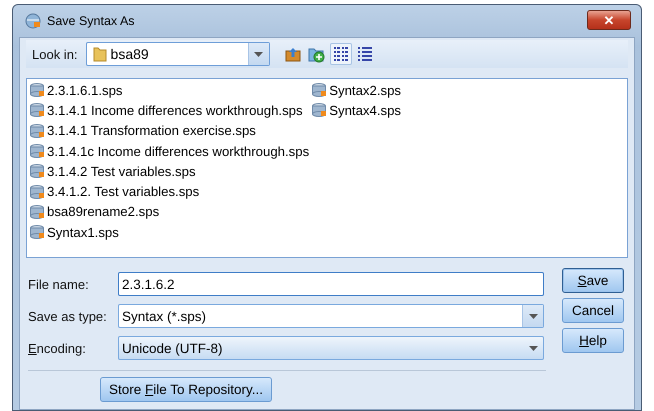  I want to click on file-name: Syntax2.sps, so click(365, 90).